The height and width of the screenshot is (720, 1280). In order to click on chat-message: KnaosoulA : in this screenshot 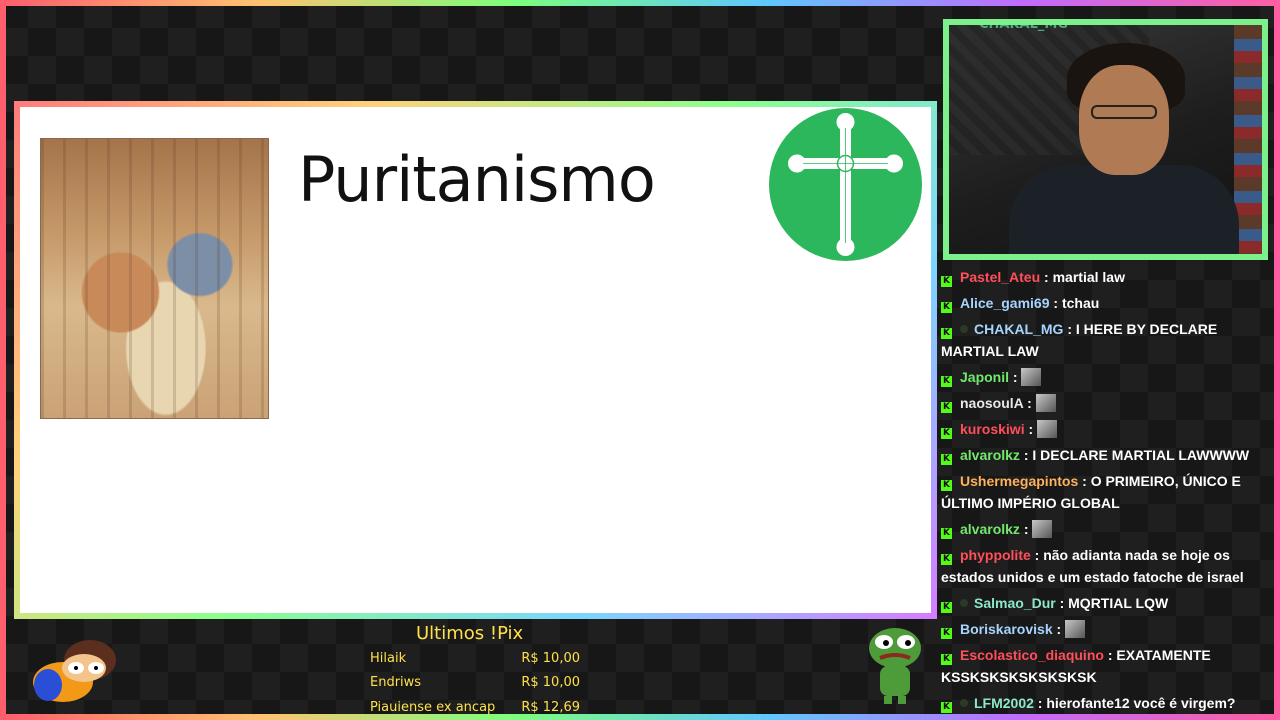, I will do `click(1106, 403)`.